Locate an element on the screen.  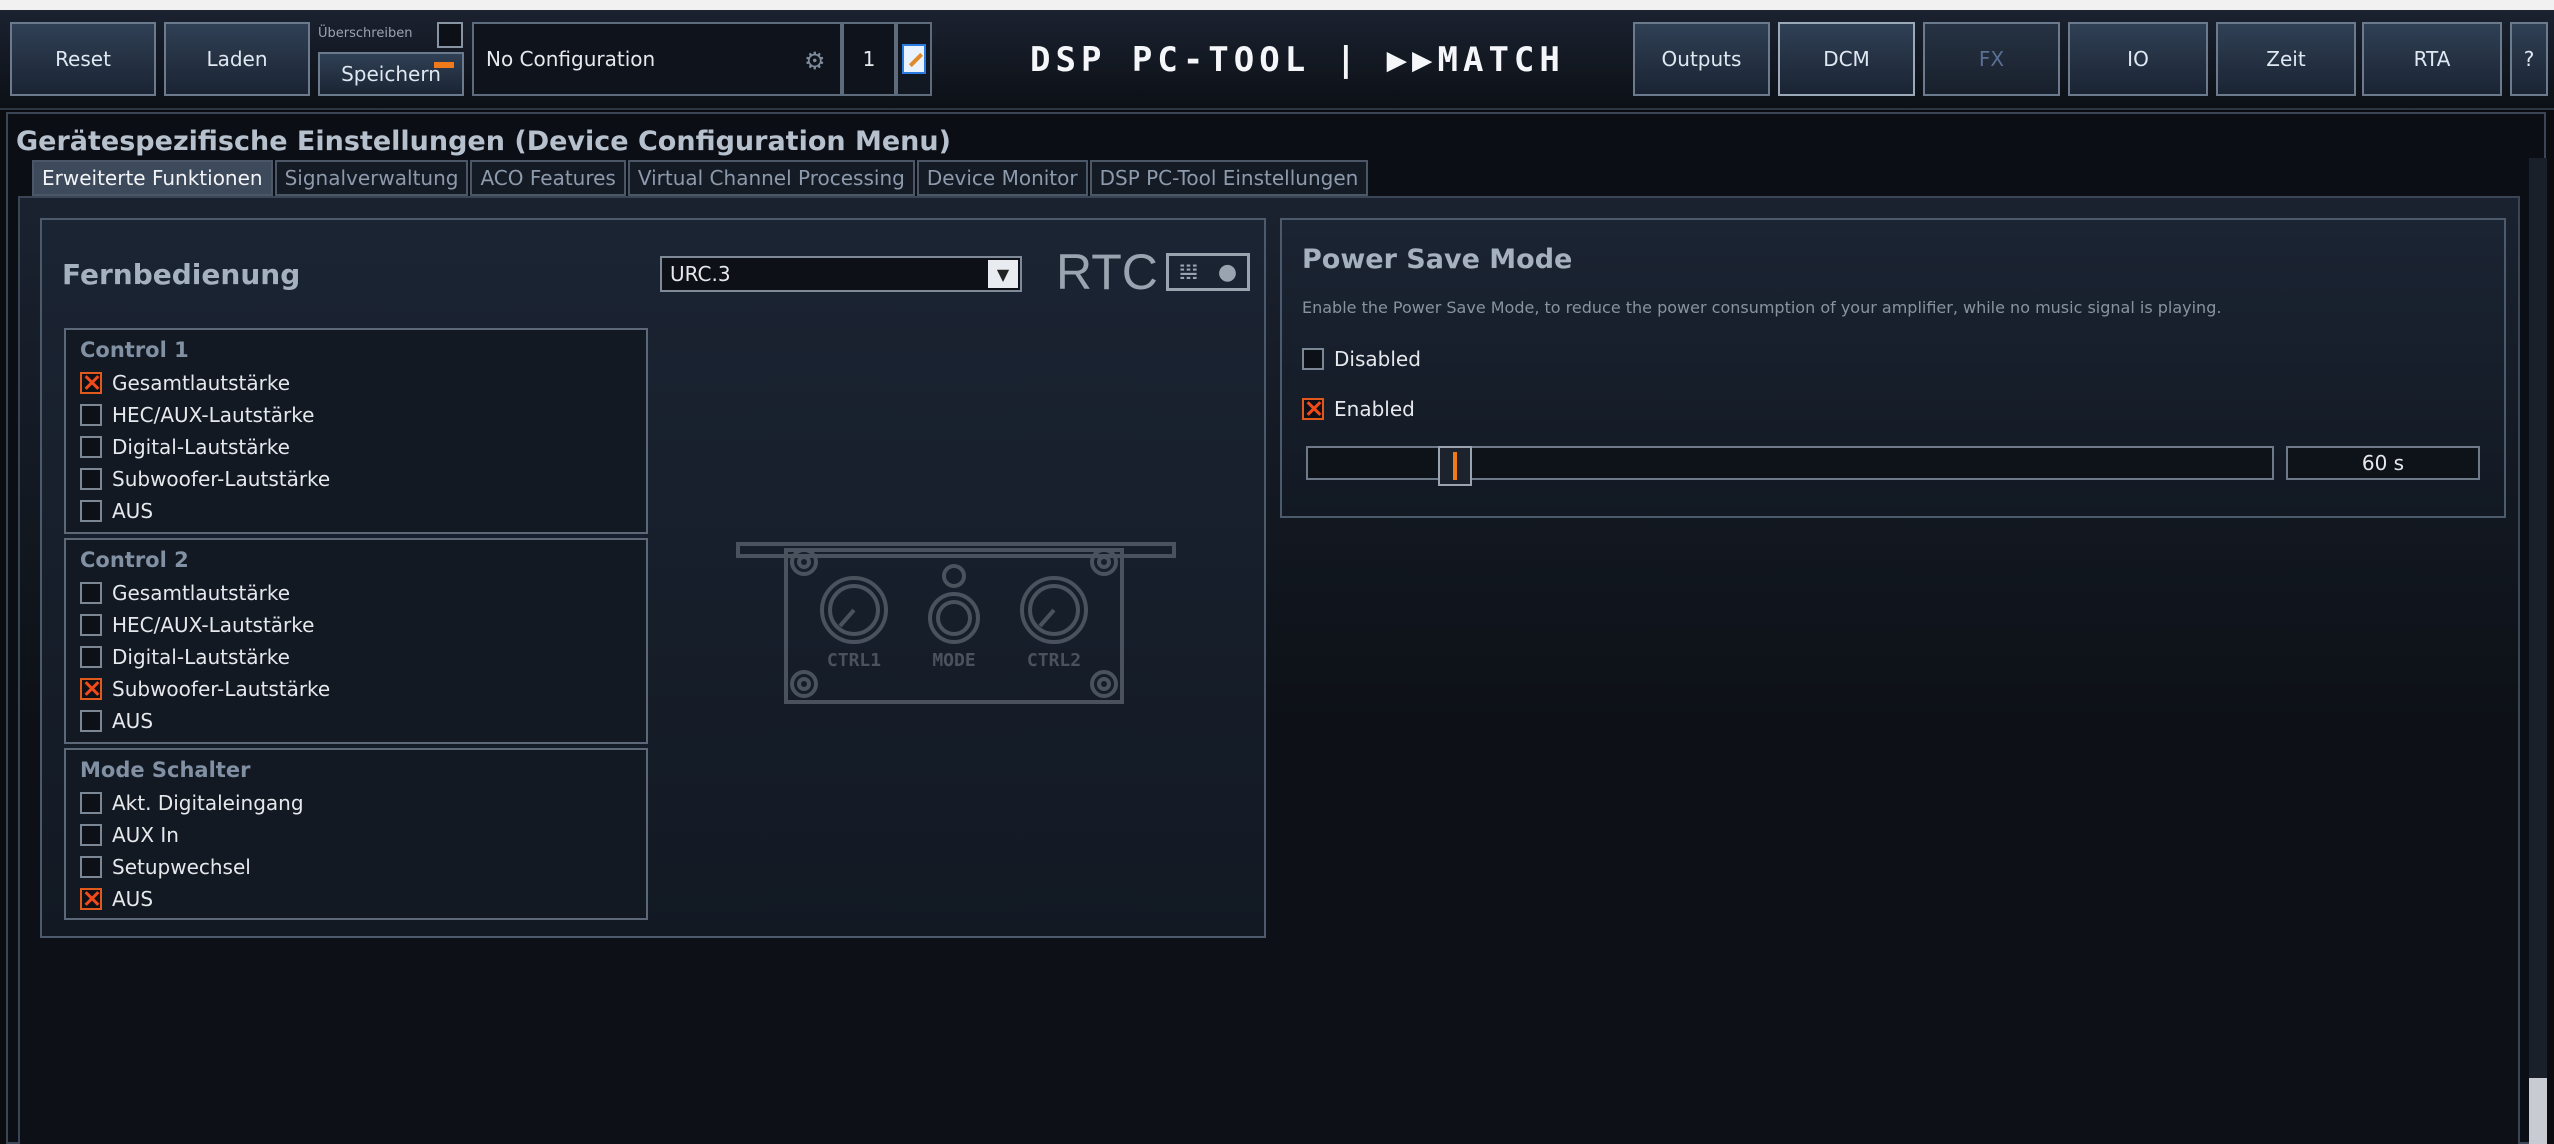
overwrite-label: Überschreiben is located at coordinates (365, 33).